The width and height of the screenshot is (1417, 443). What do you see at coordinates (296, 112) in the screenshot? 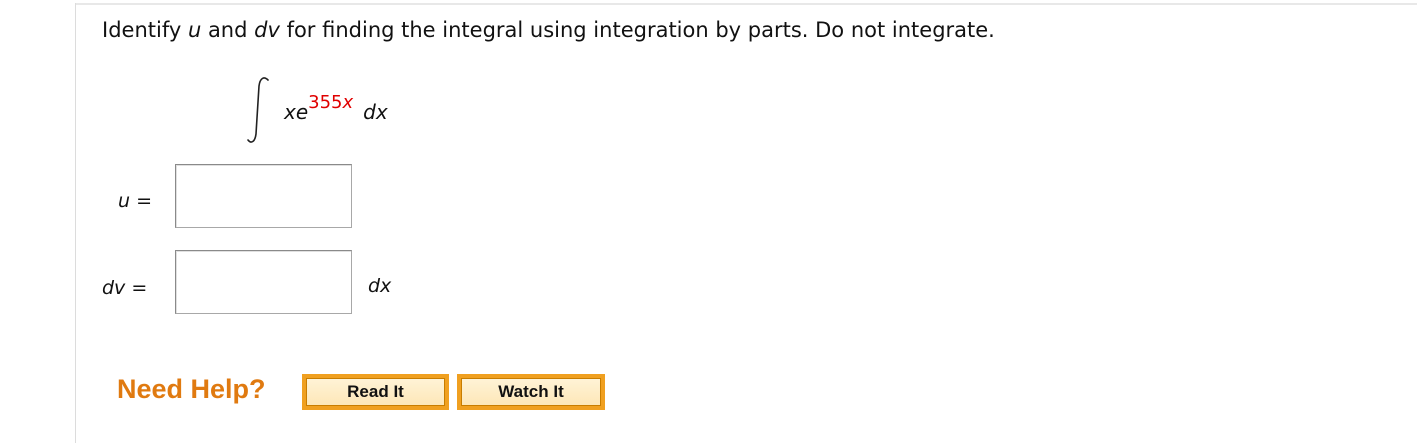
I see `integrand-base: xe` at bounding box center [296, 112].